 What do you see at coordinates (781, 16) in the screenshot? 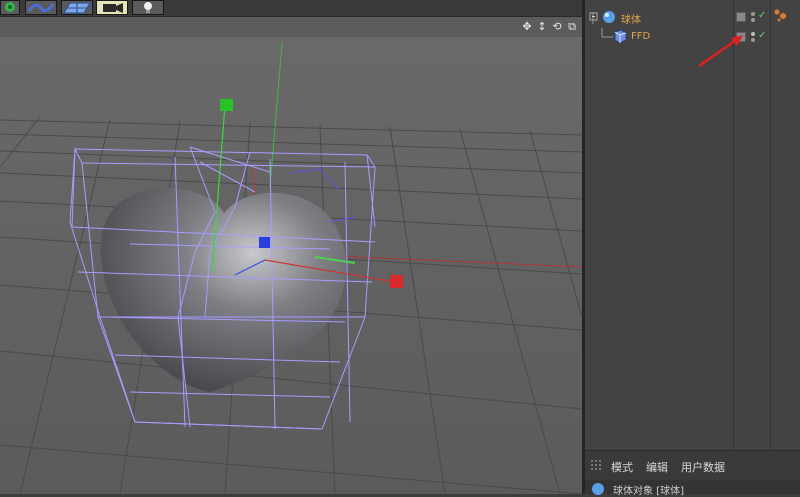
I see `material-tag-icon` at bounding box center [781, 16].